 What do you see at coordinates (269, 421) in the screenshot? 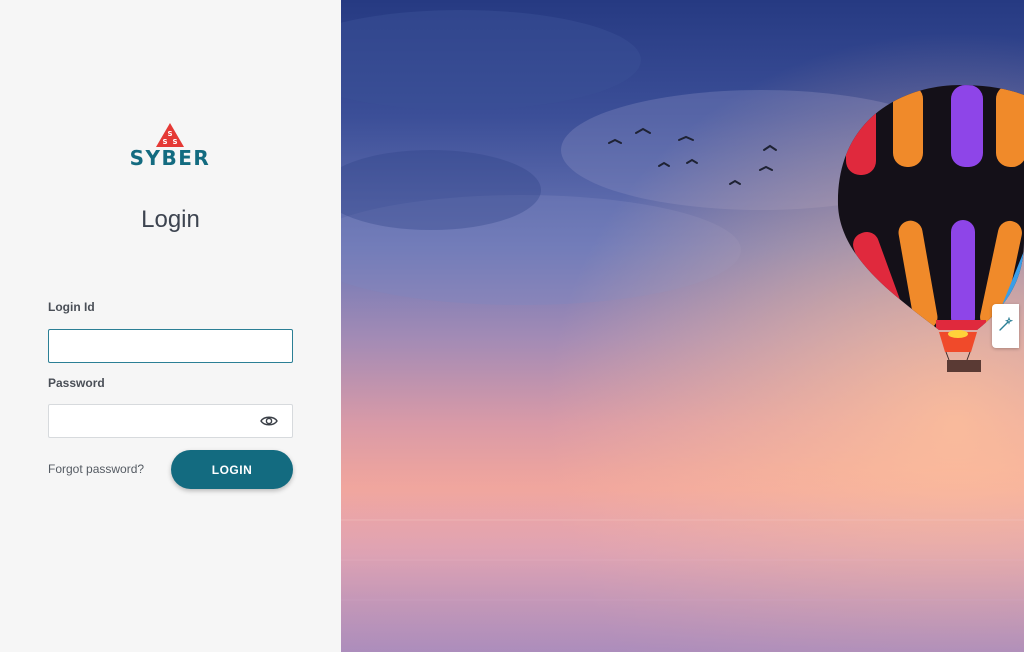
I see `eye-icon` at bounding box center [269, 421].